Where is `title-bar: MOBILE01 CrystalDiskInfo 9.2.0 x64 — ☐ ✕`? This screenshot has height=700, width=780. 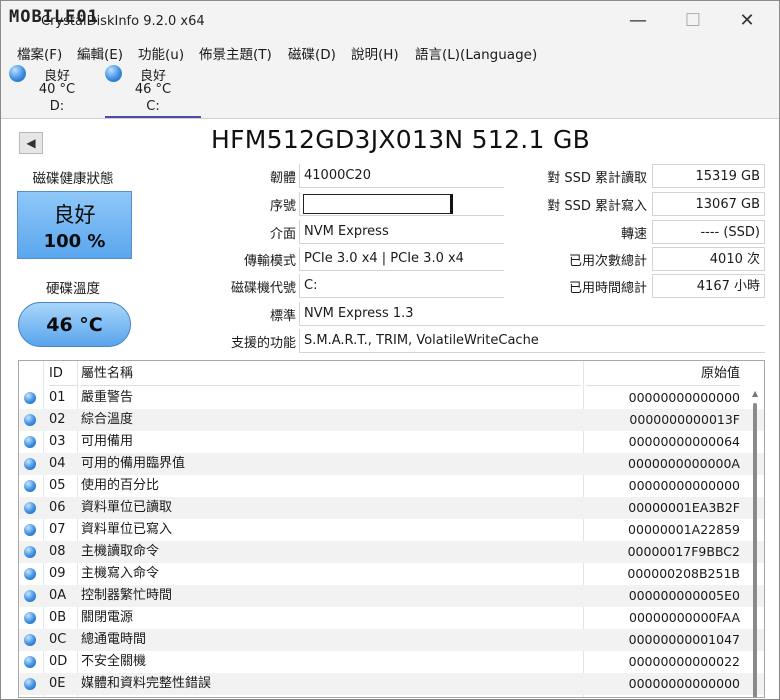 title-bar: MOBILE01 CrystalDiskInfo 9.2.0 x64 — ☐ ✕ is located at coordinates (390, 21).